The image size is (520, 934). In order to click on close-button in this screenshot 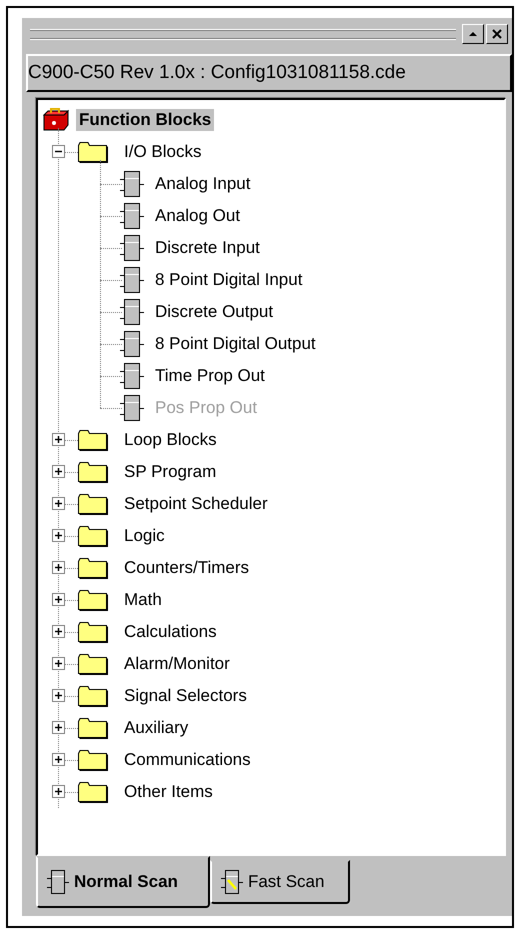, I will do `click(497, 34)`.